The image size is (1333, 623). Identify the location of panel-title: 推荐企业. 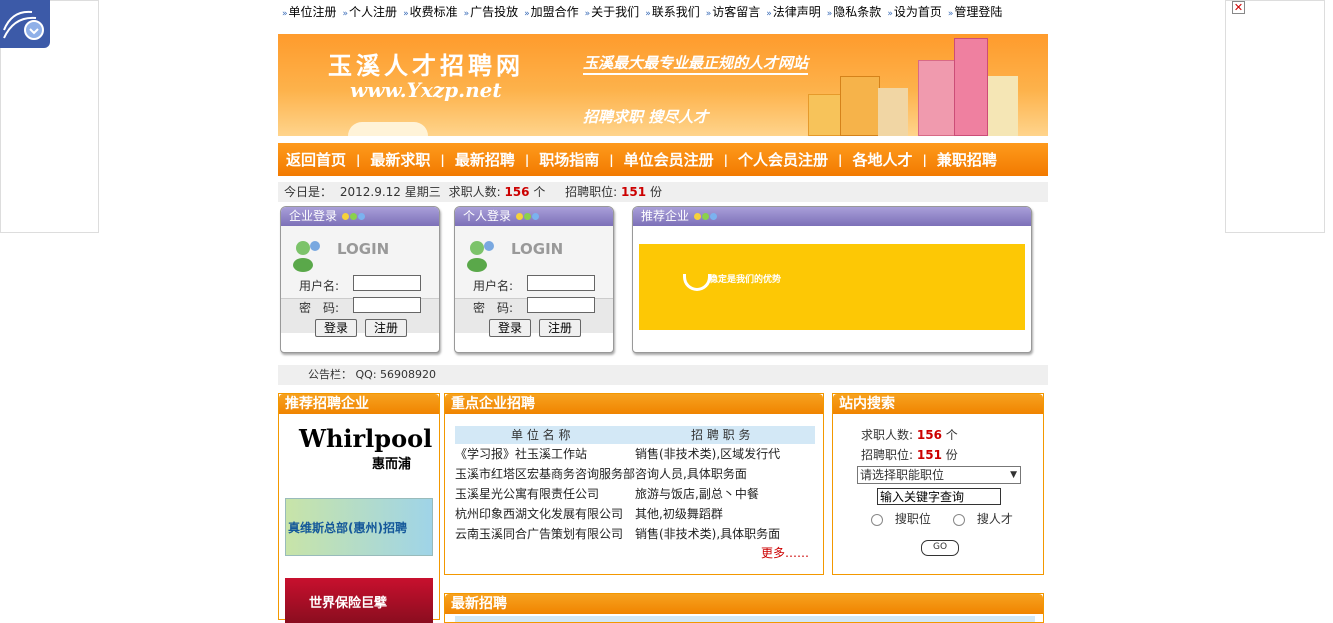
(665, 216).